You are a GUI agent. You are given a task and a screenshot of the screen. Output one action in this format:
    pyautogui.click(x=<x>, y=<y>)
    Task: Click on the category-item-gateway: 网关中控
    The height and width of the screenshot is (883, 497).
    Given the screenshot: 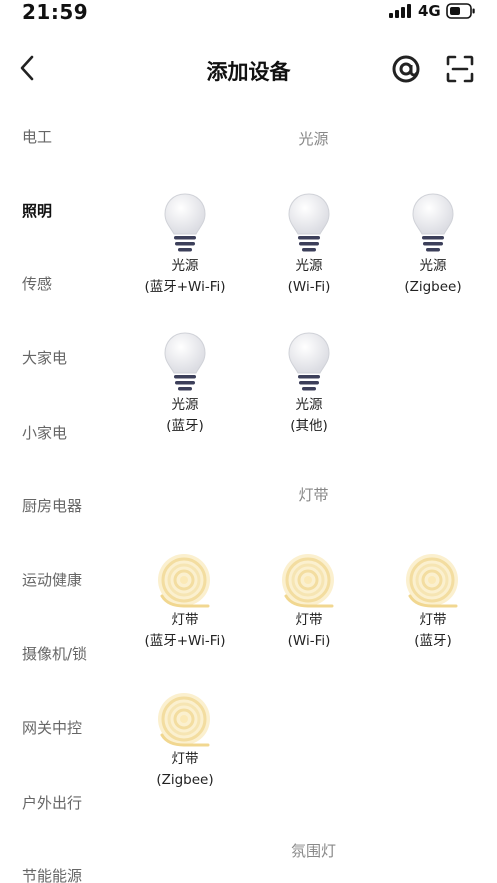 What is the action you would take?
    pyautogui.click(x=52, y=727)
    